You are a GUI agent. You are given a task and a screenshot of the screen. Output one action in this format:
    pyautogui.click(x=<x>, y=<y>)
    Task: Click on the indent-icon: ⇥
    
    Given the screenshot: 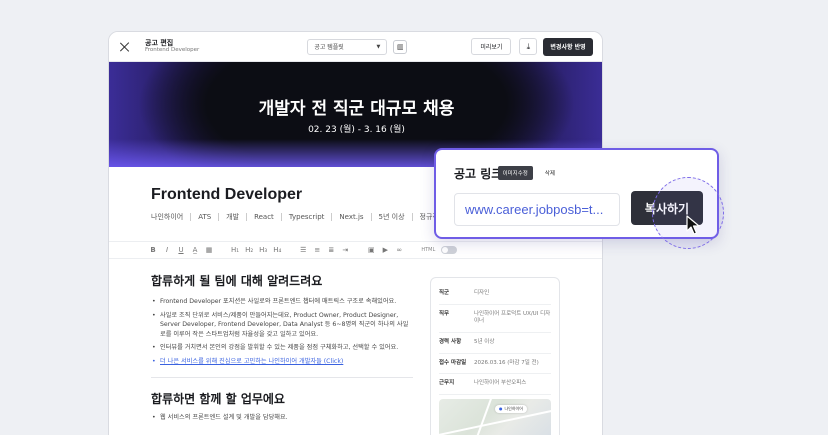 What is the action you would take?
    pyautogui.click(x=345, y=250)
    